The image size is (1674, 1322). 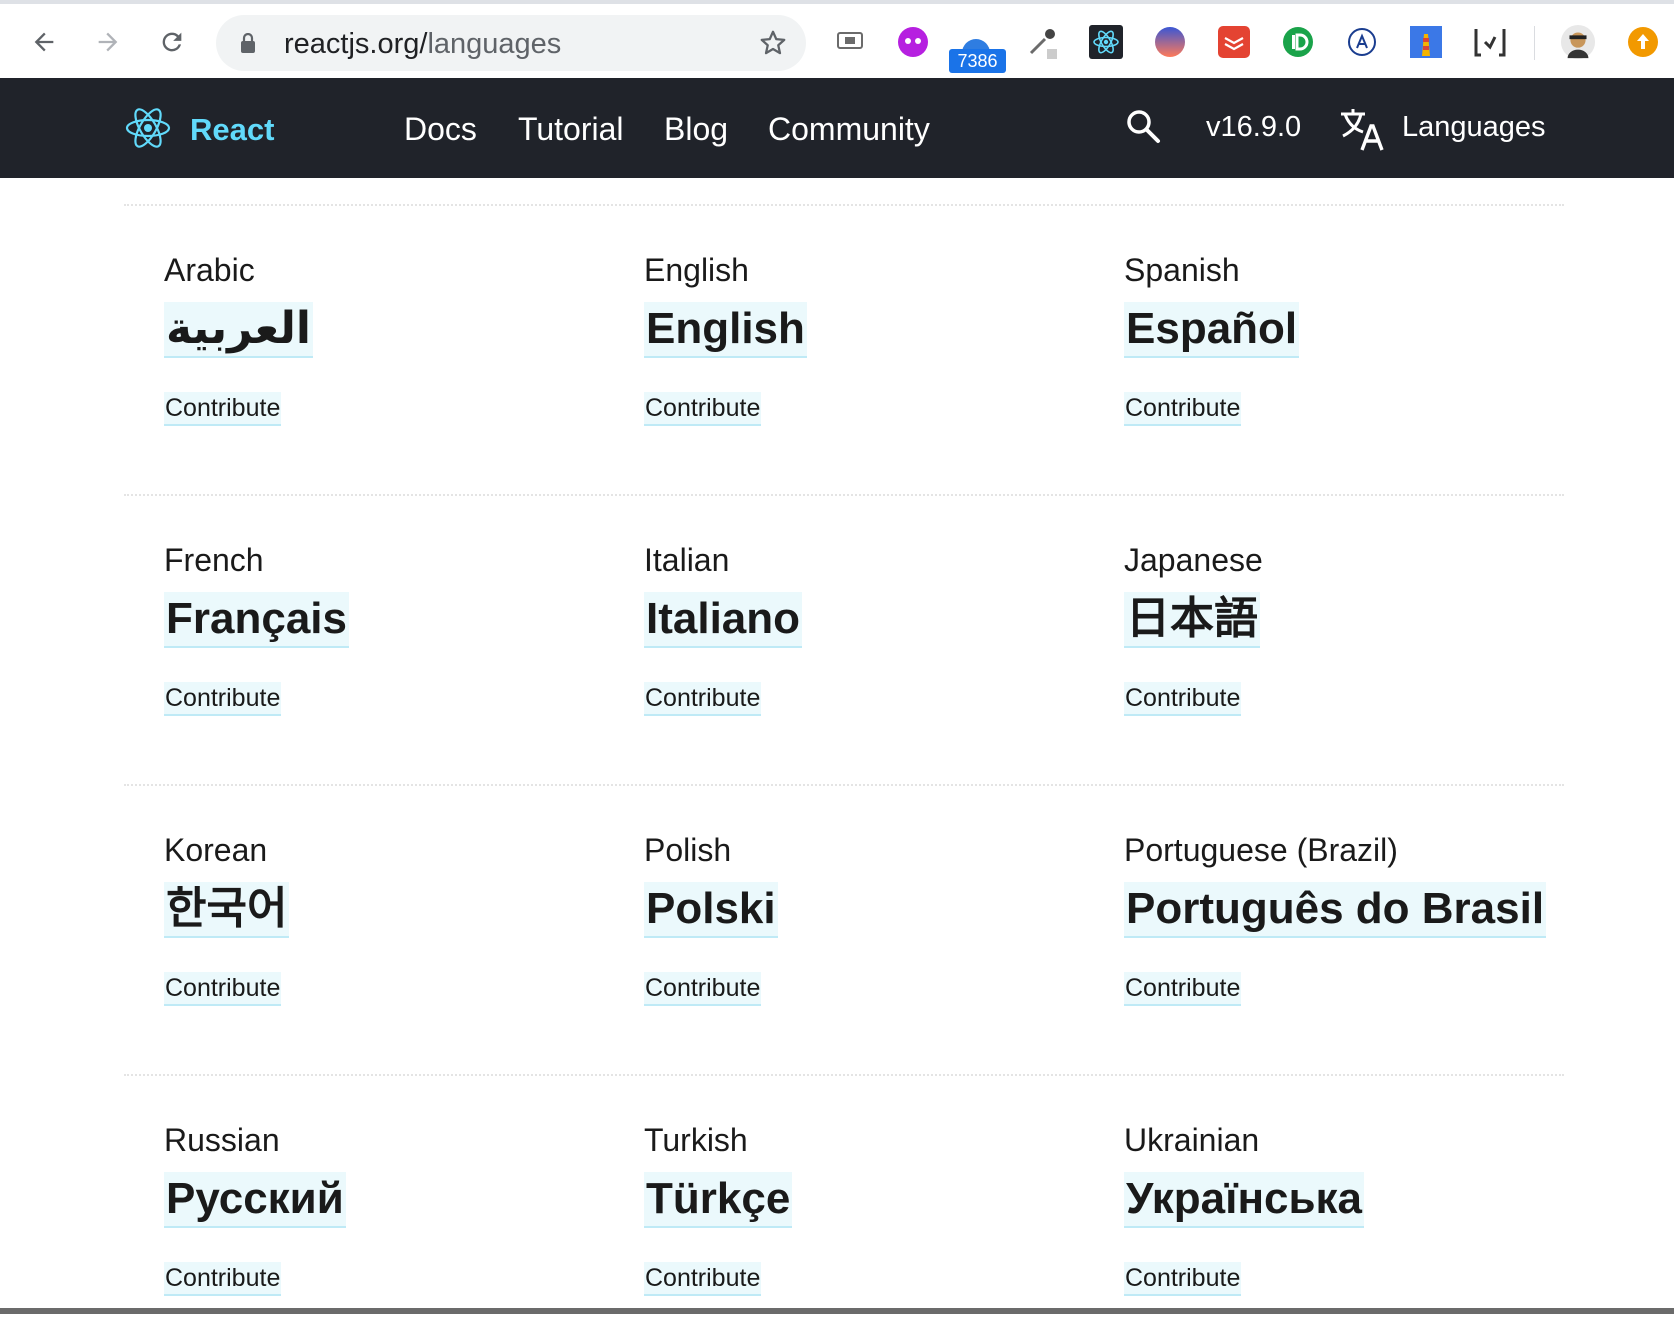 I want to click on language-native-link: Italiano, so click(x=723, y=620).